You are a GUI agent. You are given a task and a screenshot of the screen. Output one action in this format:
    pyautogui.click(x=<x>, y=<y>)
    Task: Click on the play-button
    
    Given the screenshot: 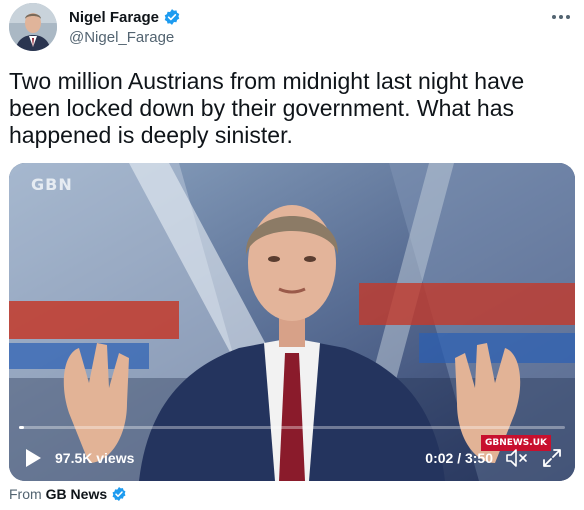 What is the action you would take?
    pyautogui.click(x=33, y=458)
    